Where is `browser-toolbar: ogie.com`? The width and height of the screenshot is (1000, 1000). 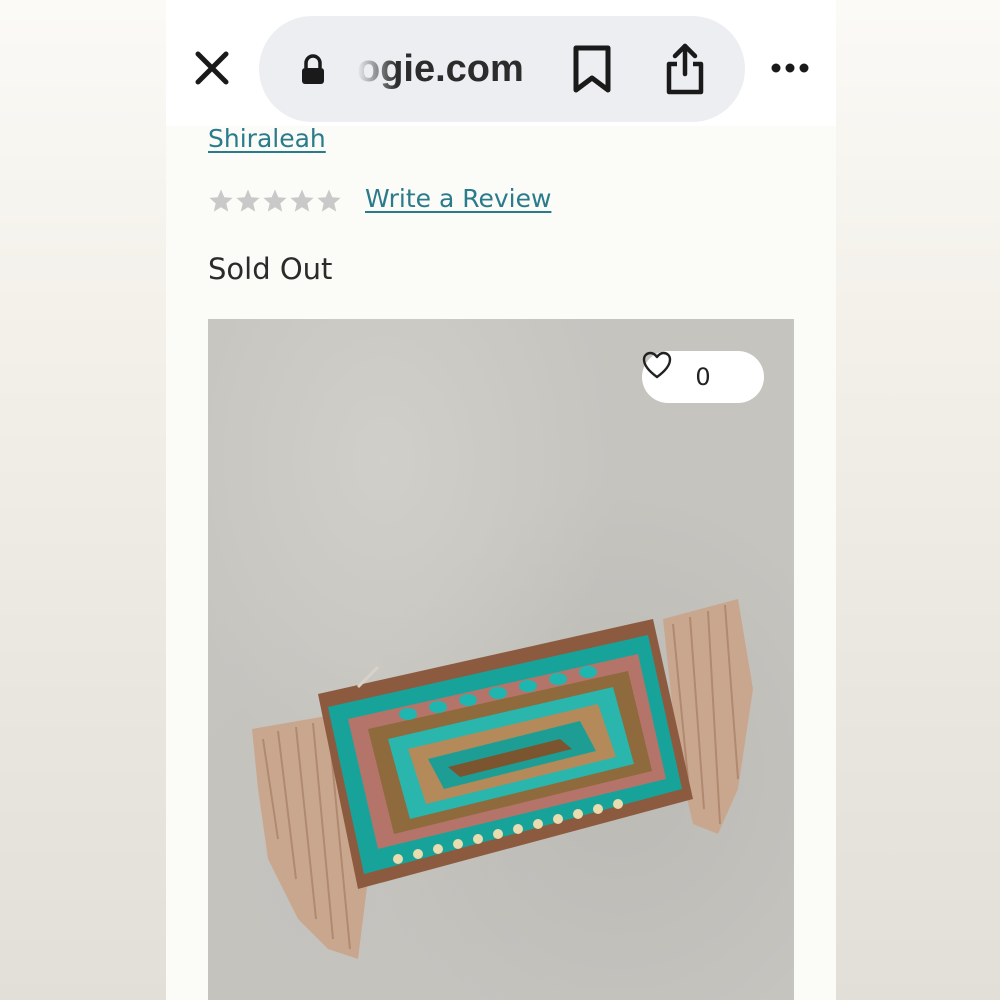 browser-toolbar: ogie.com is located at coordinates (501, 63).